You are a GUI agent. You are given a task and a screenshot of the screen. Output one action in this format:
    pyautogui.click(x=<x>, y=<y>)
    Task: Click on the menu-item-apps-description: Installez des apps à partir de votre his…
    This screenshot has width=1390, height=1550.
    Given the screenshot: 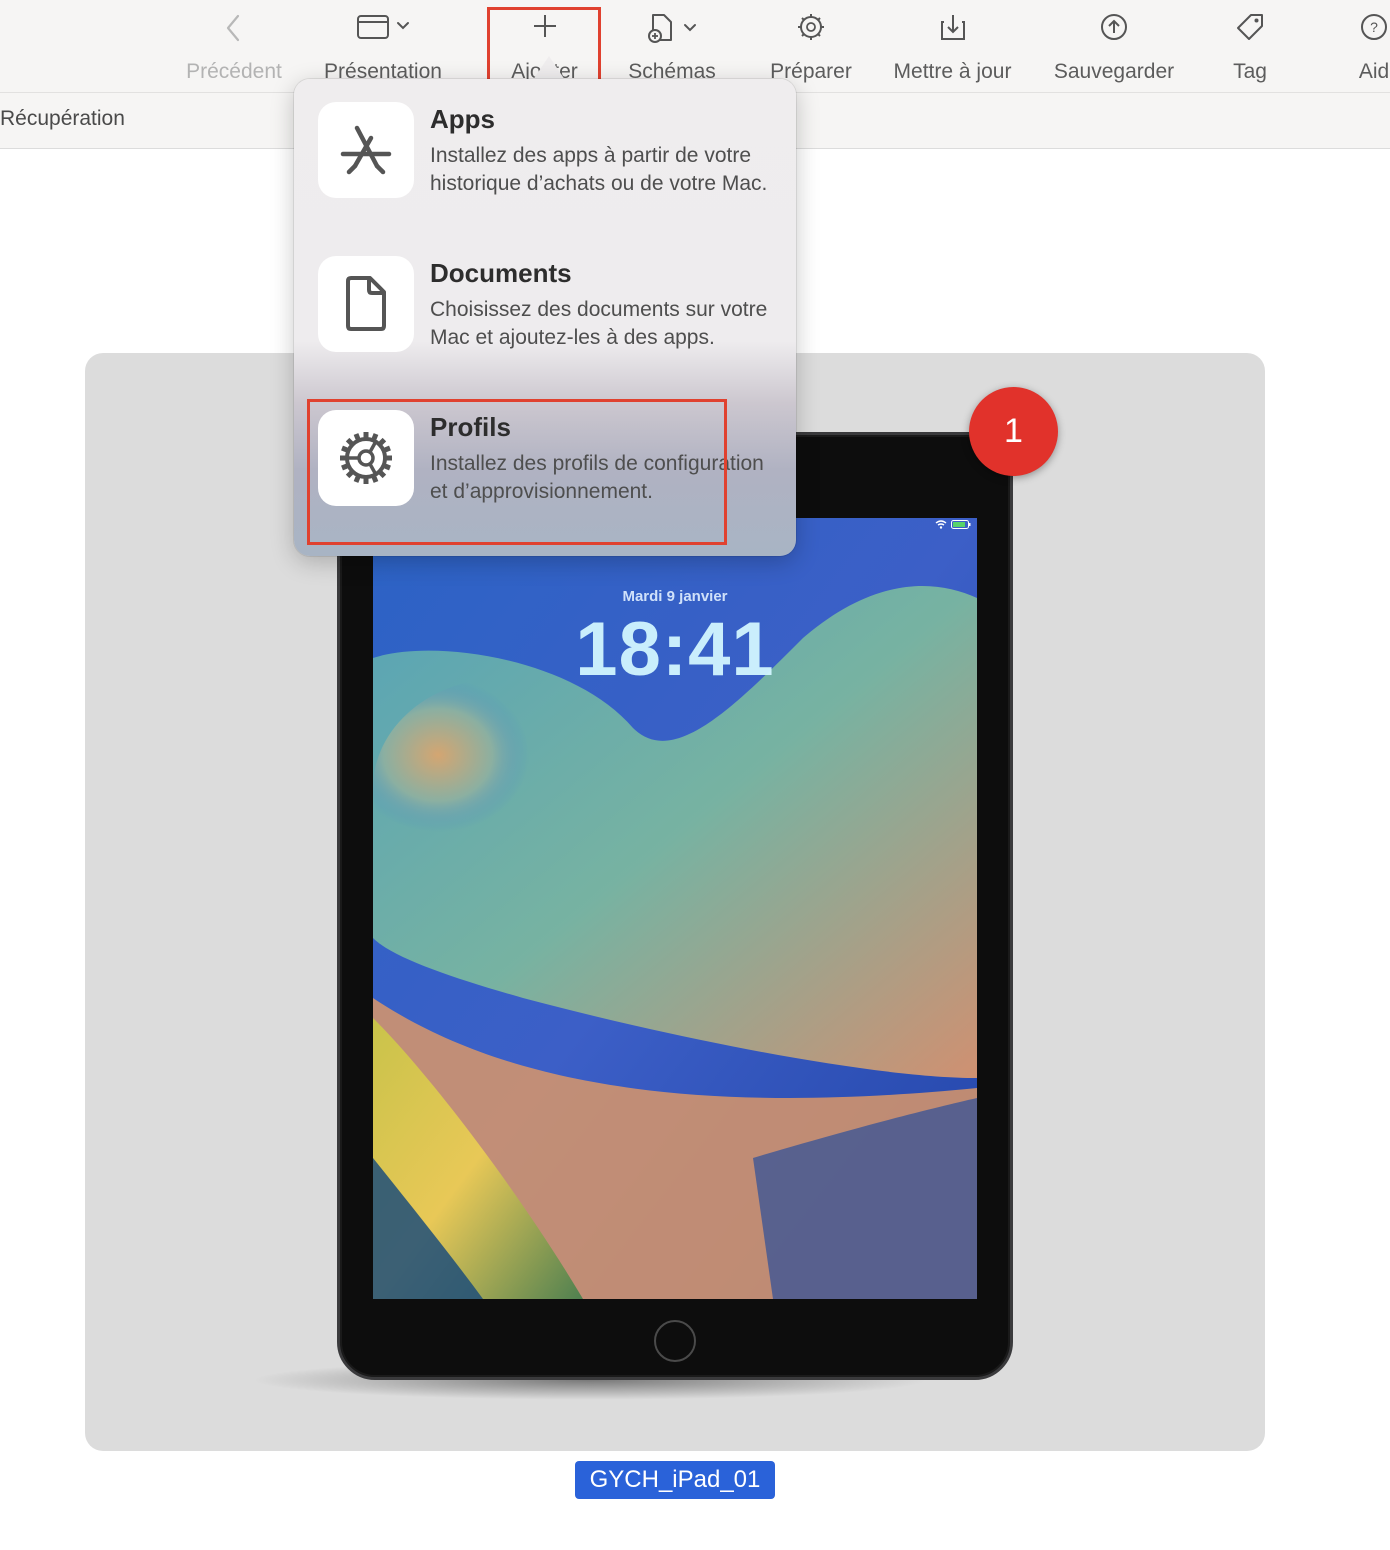 What is the action you would take?
    pyautogui.click(x=599, y=169)
    